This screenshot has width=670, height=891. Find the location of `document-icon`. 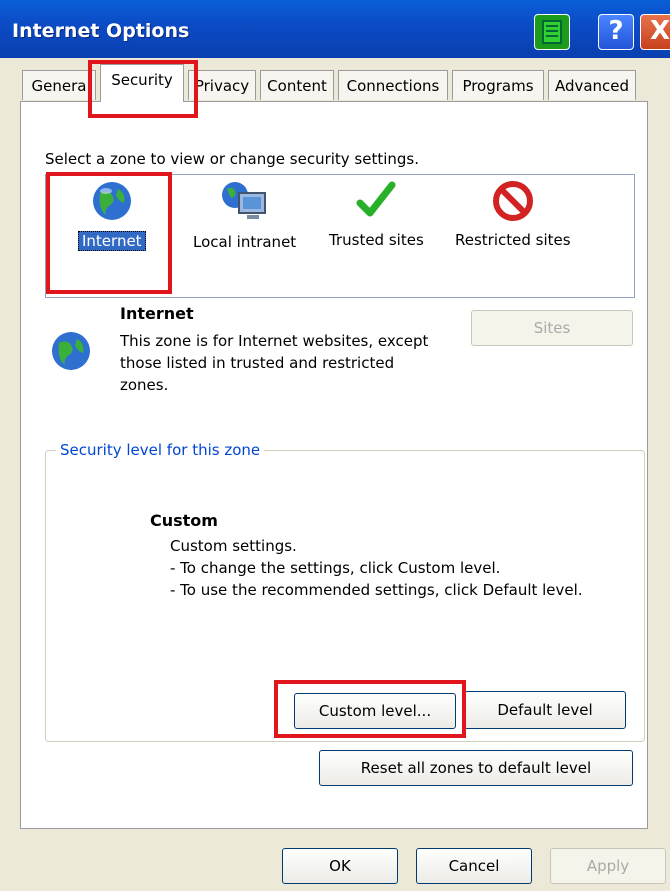

document-icon is located at coordinates (552, 32).